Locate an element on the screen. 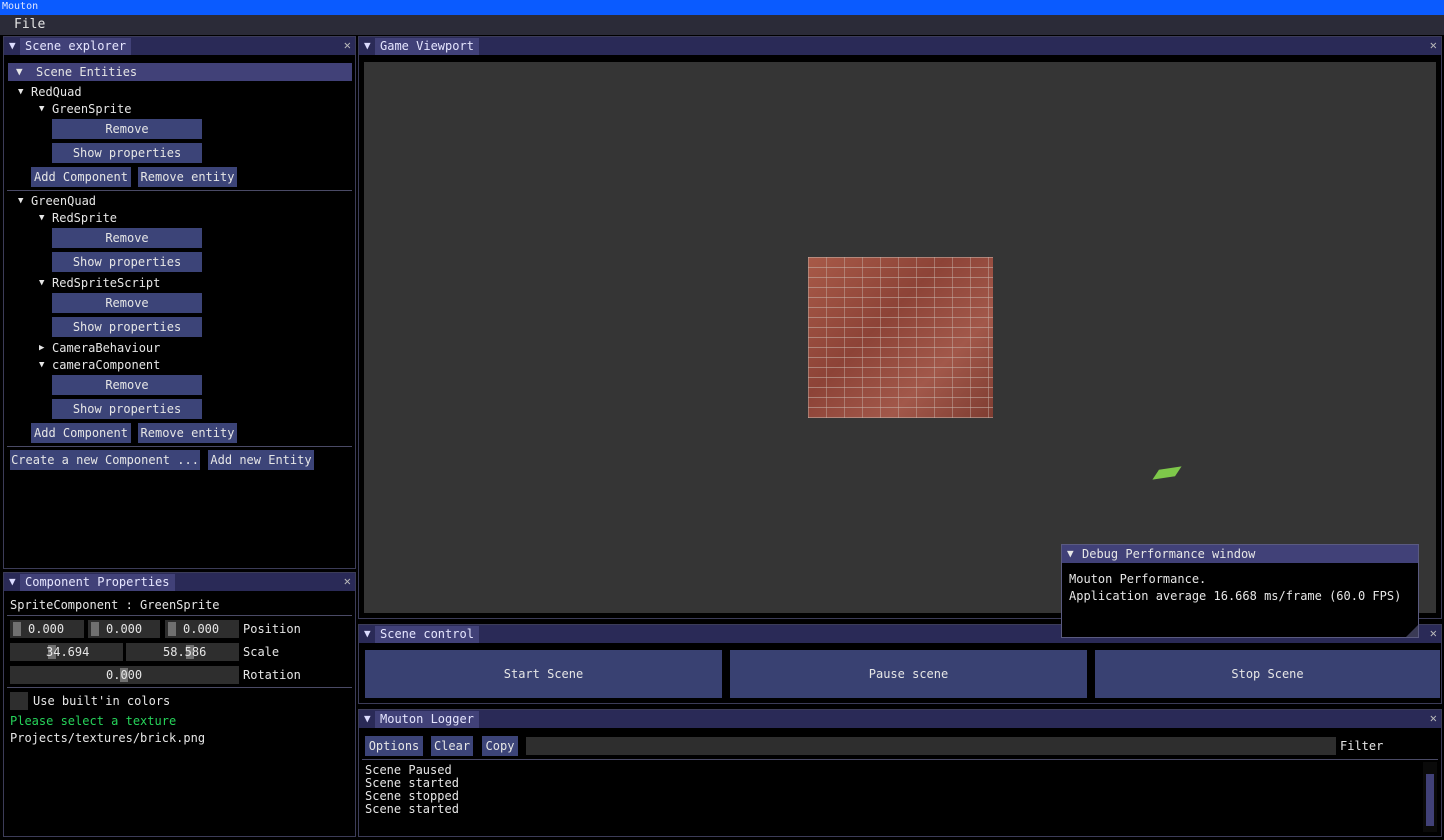  brick-texture-quad is located at coordinates (900, 337).